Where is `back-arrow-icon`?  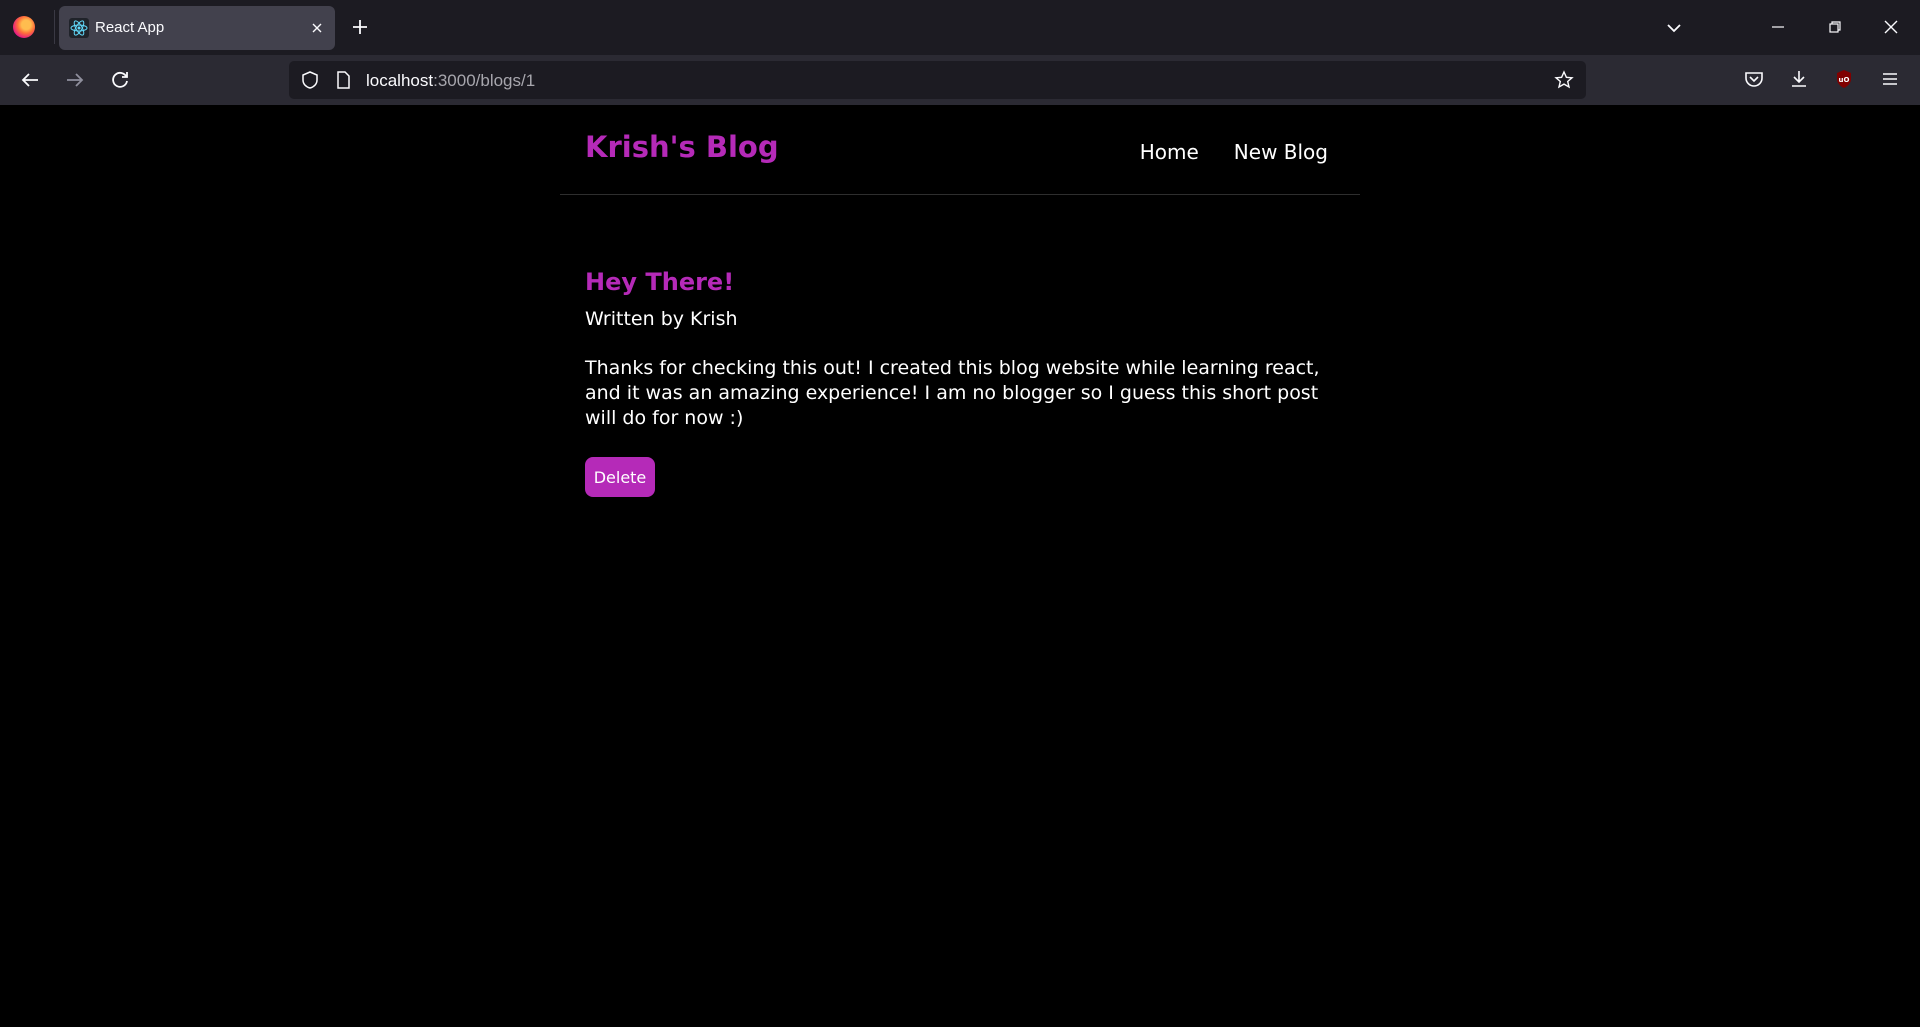
back-arrow-icon is located at coordinates (30, 80).